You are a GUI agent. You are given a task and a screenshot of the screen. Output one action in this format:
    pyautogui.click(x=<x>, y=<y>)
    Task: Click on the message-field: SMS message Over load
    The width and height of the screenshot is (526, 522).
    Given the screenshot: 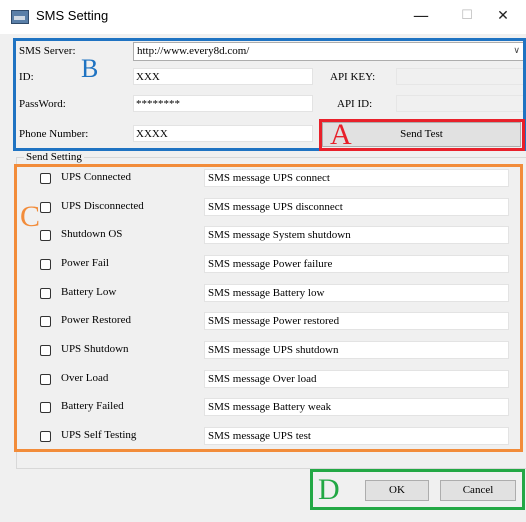 What is the action you would take?
    pyautogui.click(x=356, y=379)
    